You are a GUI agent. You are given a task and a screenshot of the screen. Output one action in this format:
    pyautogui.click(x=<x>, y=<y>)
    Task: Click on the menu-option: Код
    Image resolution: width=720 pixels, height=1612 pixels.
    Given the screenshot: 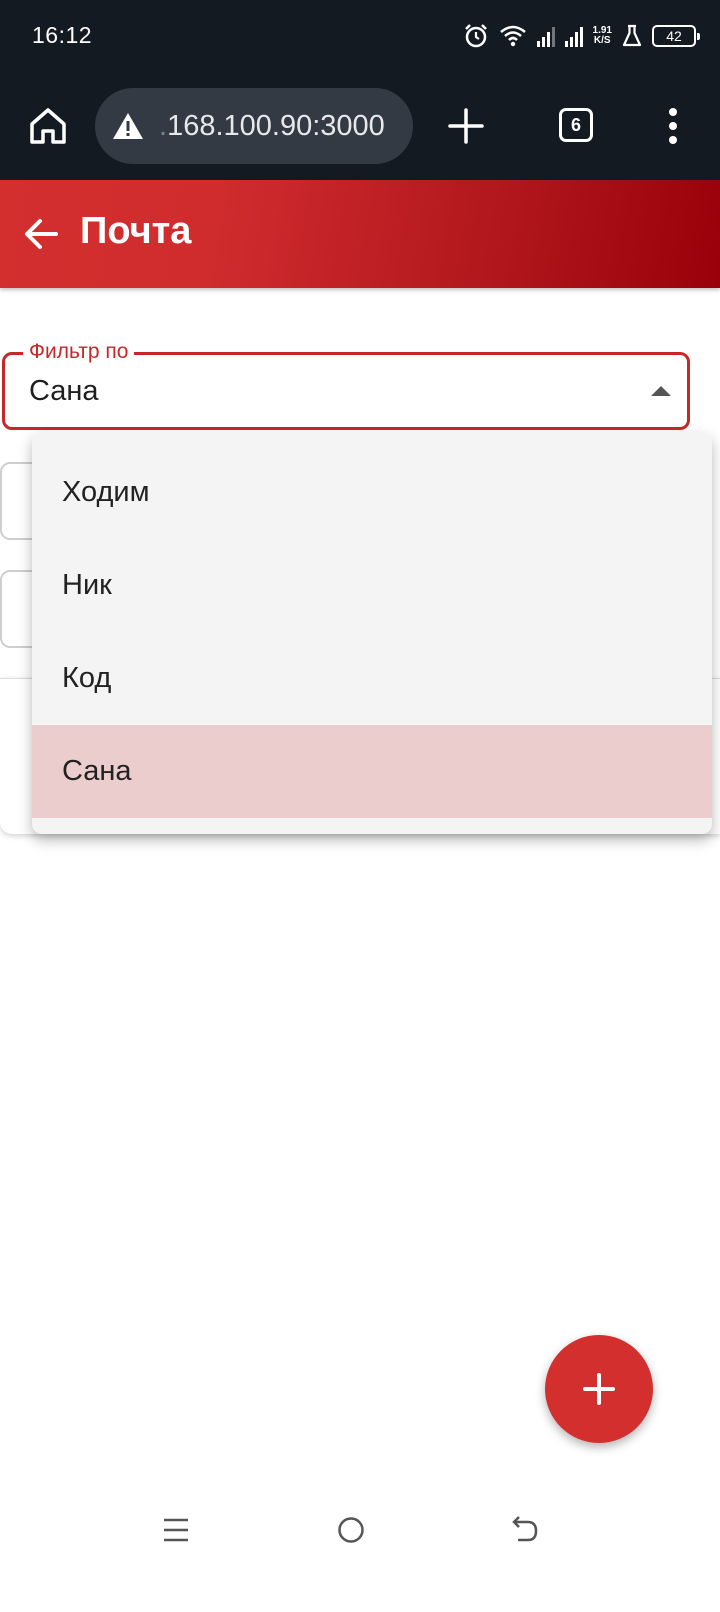 What is the action you would take?
    pyautogui.click(x=372, y=678)
    